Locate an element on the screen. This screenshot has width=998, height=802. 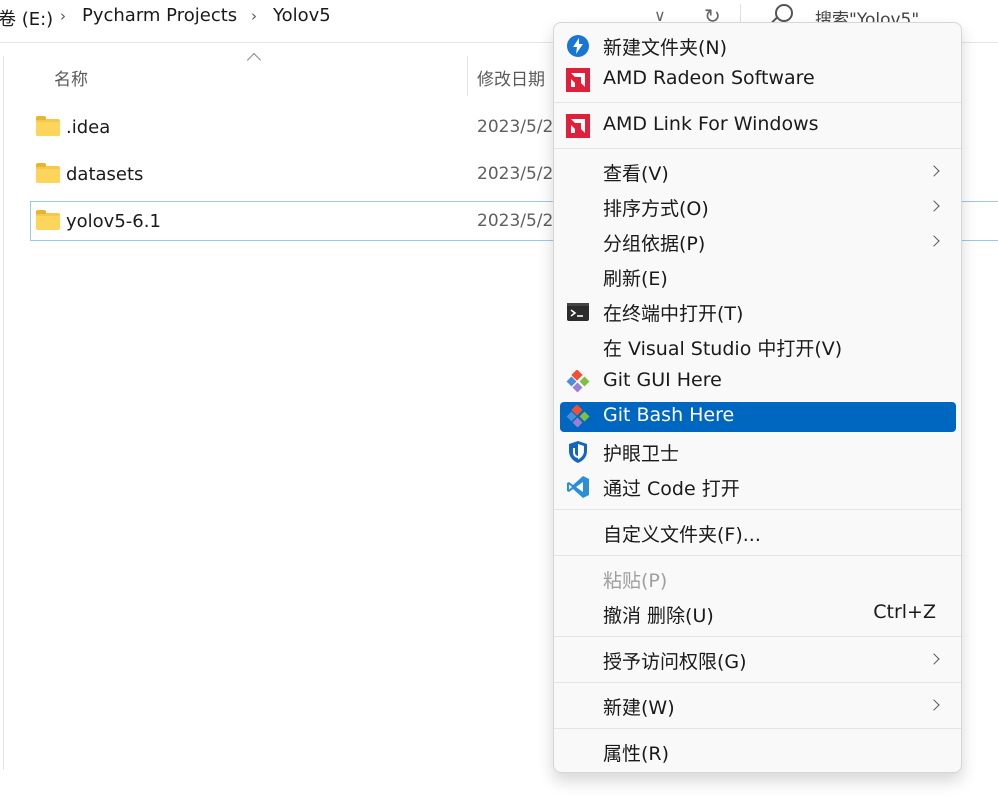
menu-item-open-with-code: 通过 Code 打开 is located at coordinates (758, 487).